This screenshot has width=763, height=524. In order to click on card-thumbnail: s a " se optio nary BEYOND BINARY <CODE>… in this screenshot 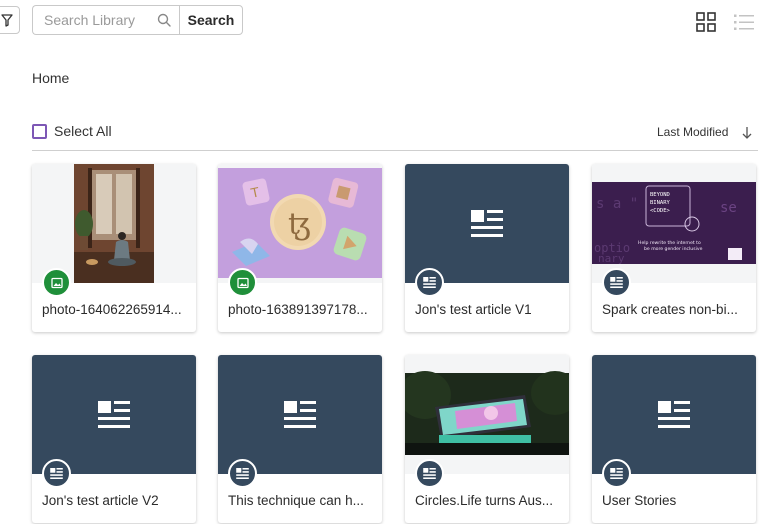, I will do `click(674, 223)`.